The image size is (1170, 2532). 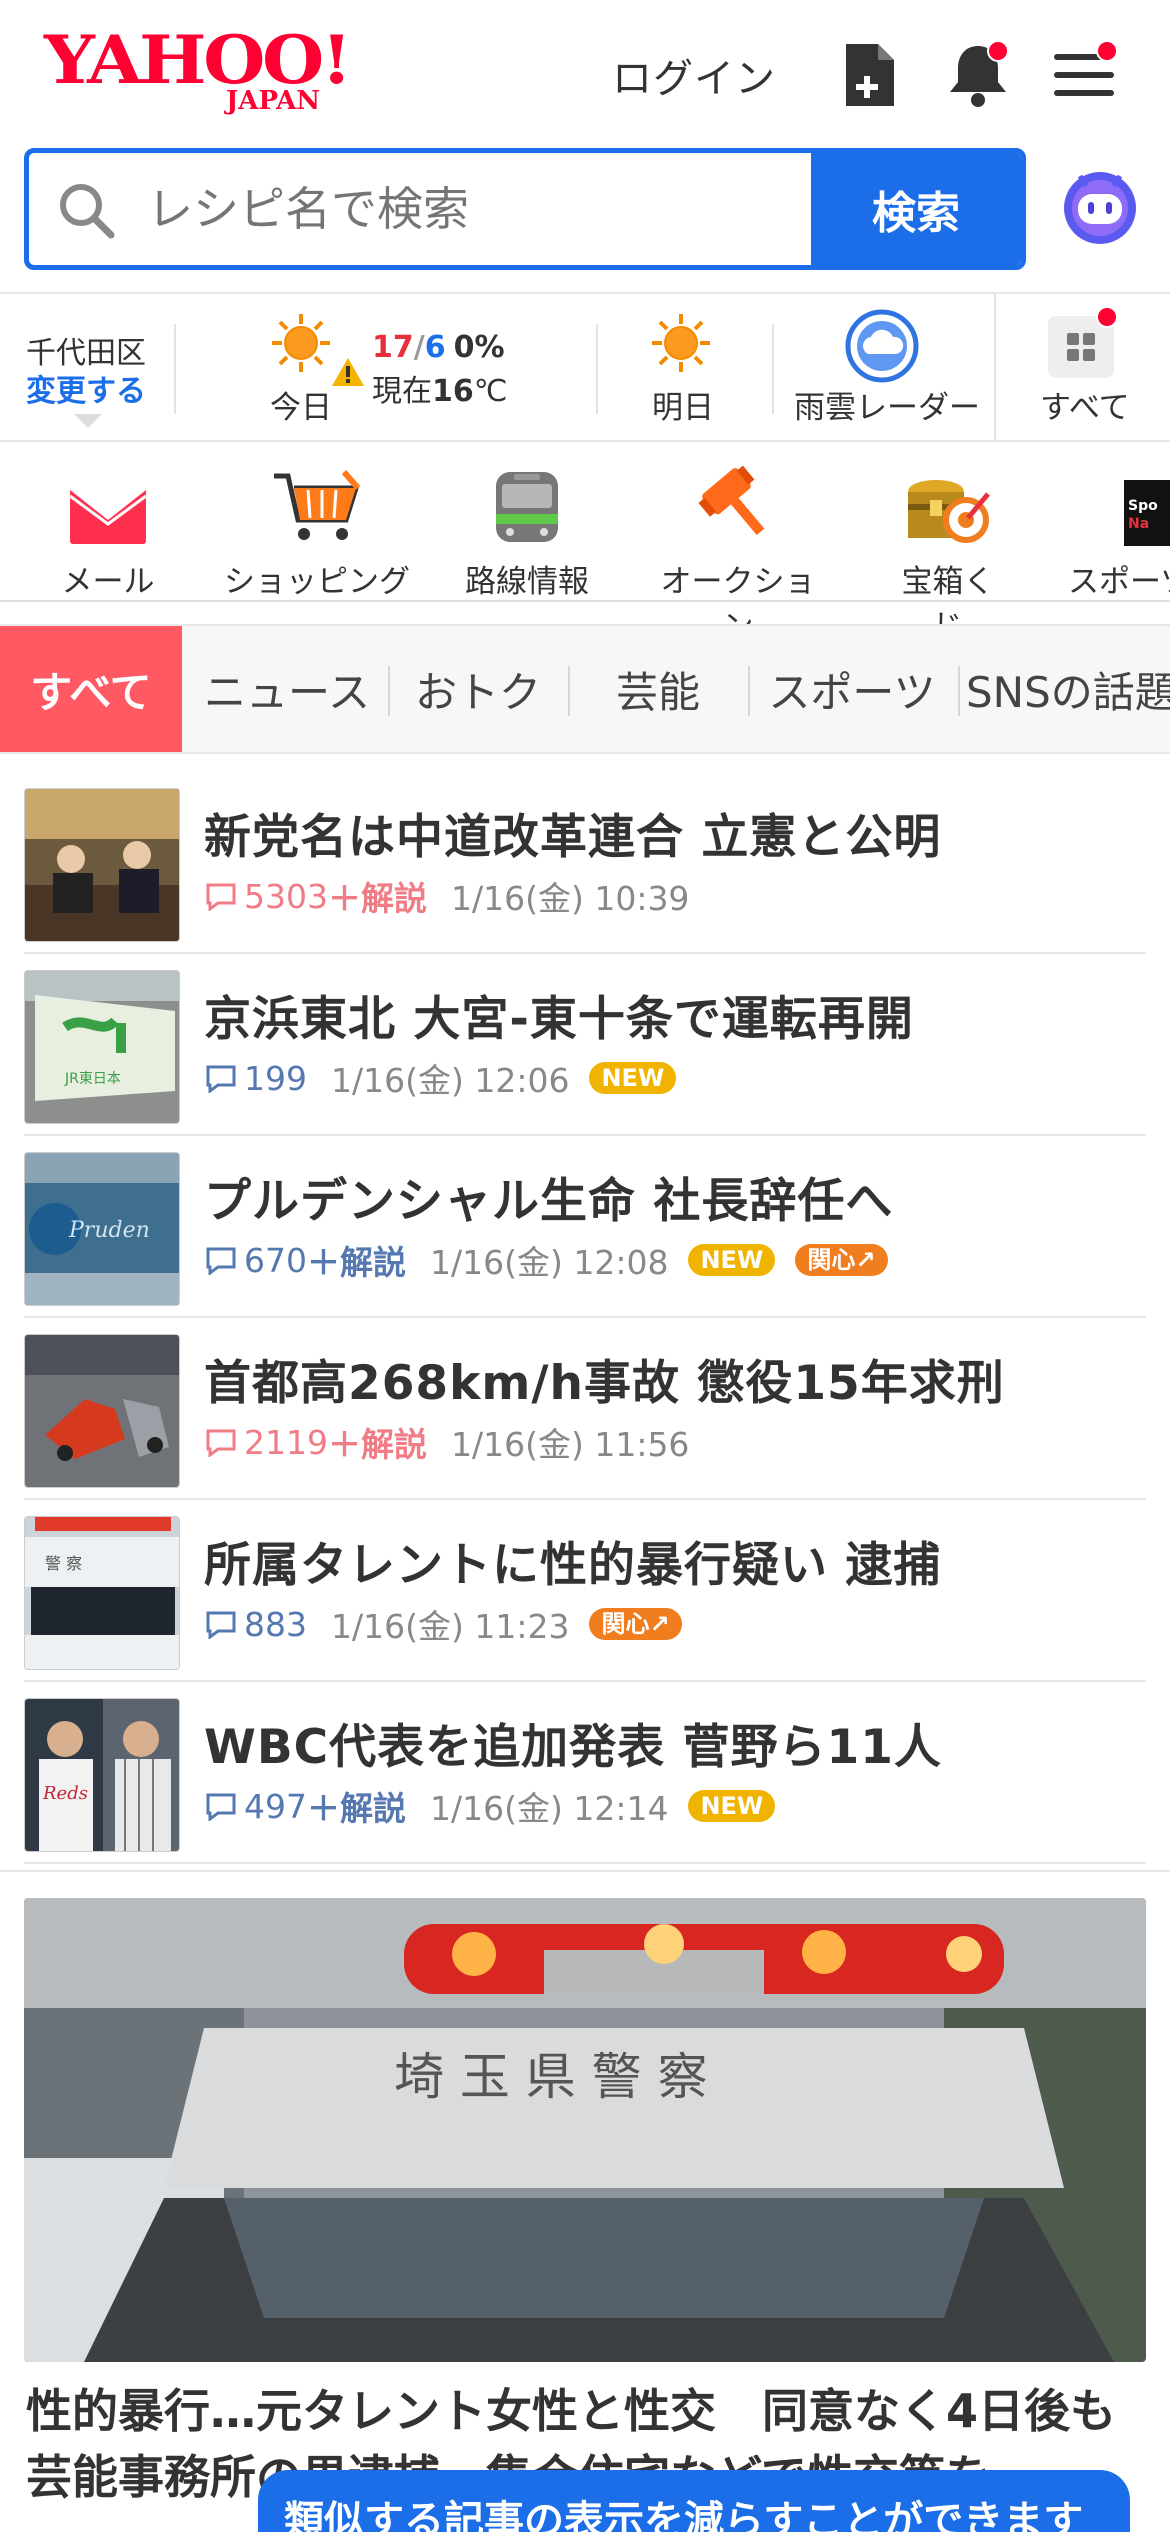 What do you see at coordinates (1083, 342) in the screenshot?
I see `all-services-grid-icon` at bounding box center [1083, 342].